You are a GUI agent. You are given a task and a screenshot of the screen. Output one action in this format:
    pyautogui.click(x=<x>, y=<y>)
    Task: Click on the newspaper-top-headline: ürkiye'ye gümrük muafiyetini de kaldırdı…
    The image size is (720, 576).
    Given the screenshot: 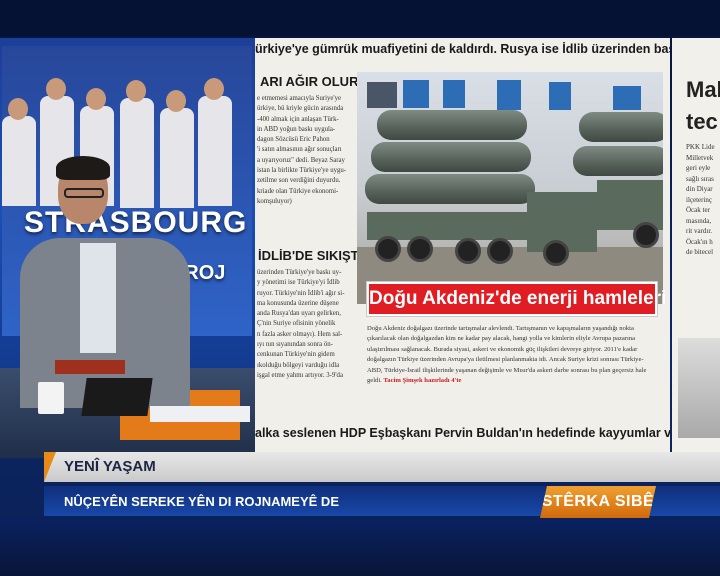 What is the action you would take?
    pyautogui.click(x=462, y=49)
    